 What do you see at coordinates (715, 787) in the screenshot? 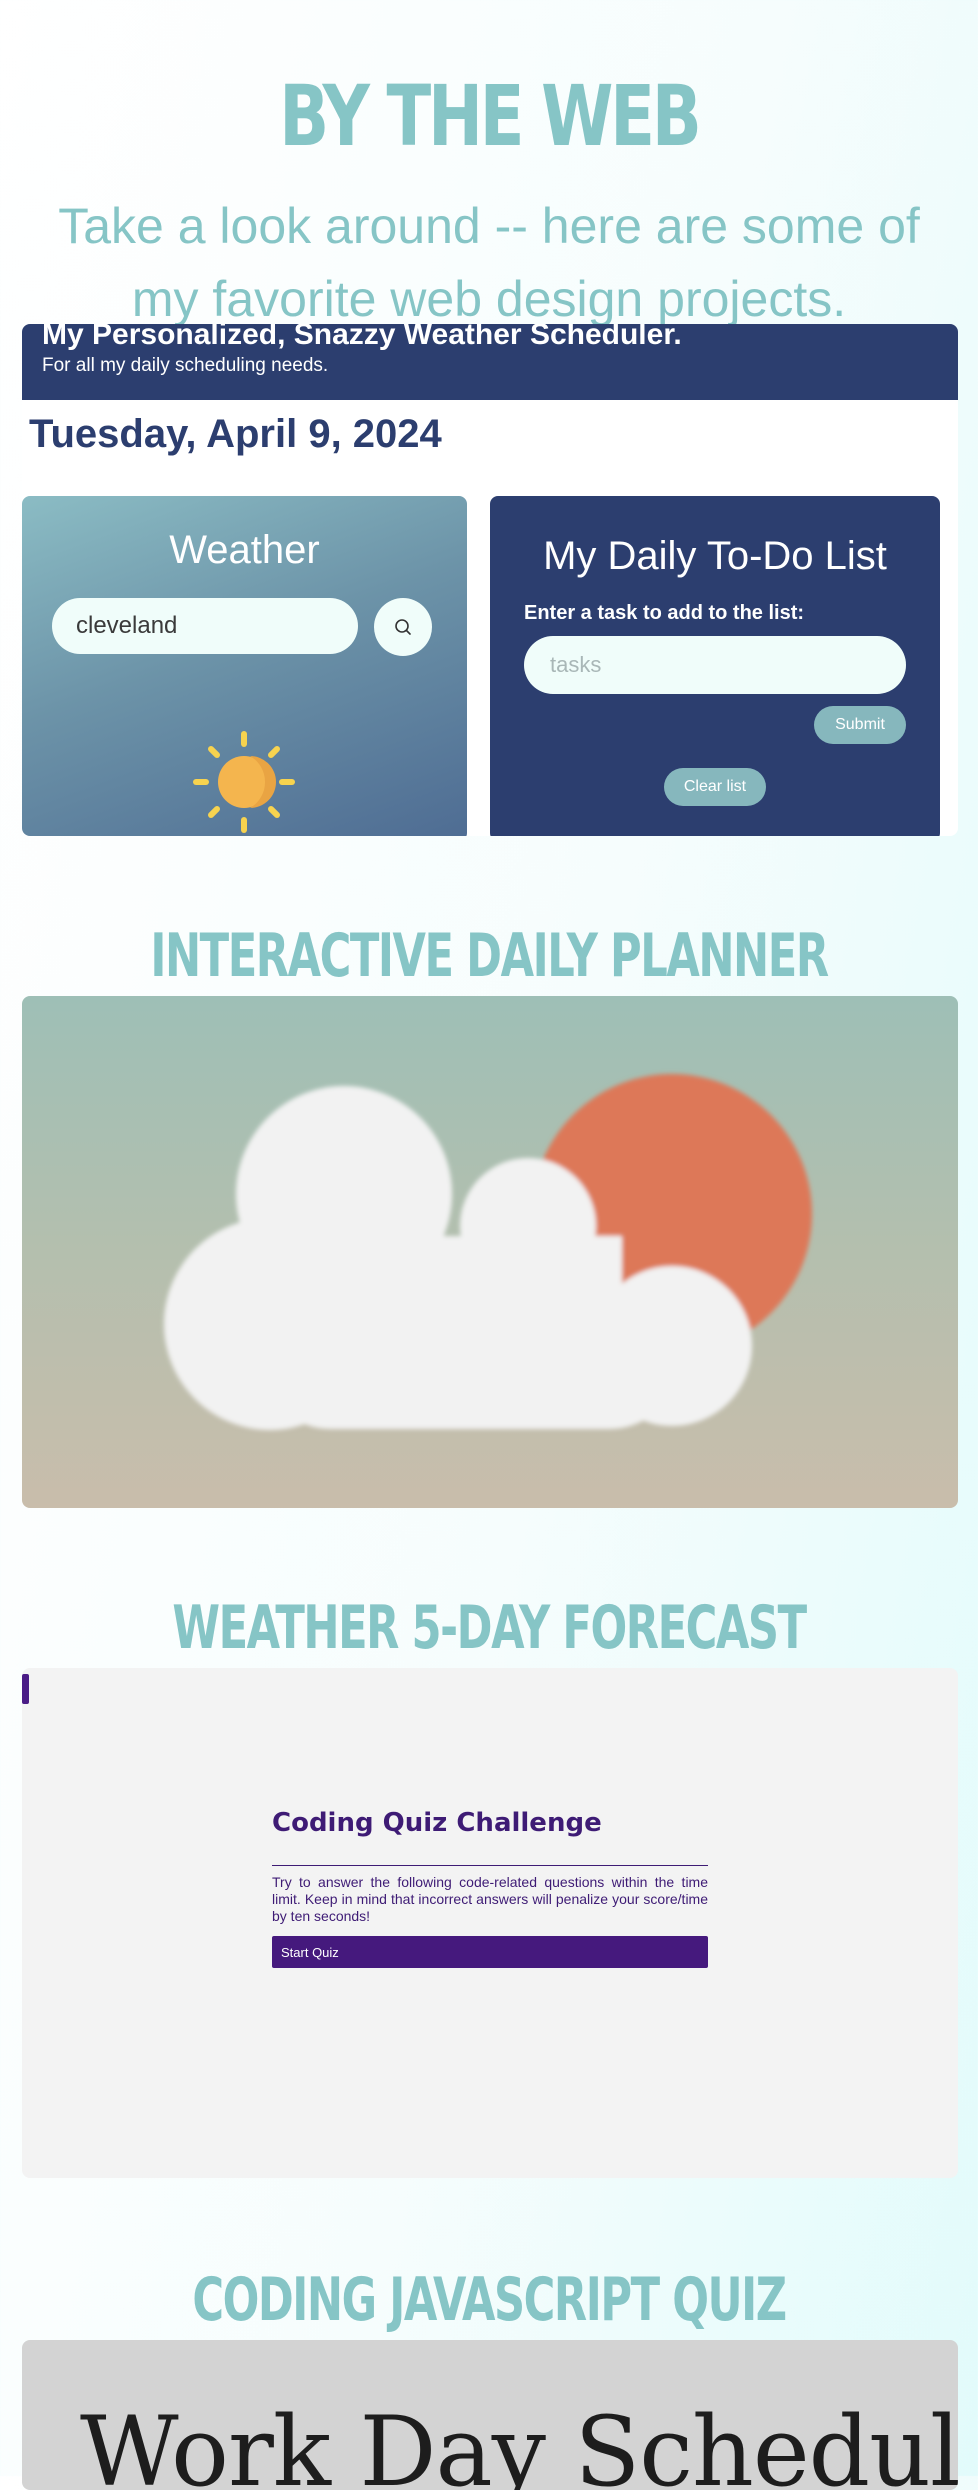
I see `clear-list-button: Clear list` at bounding box center [715, 787].